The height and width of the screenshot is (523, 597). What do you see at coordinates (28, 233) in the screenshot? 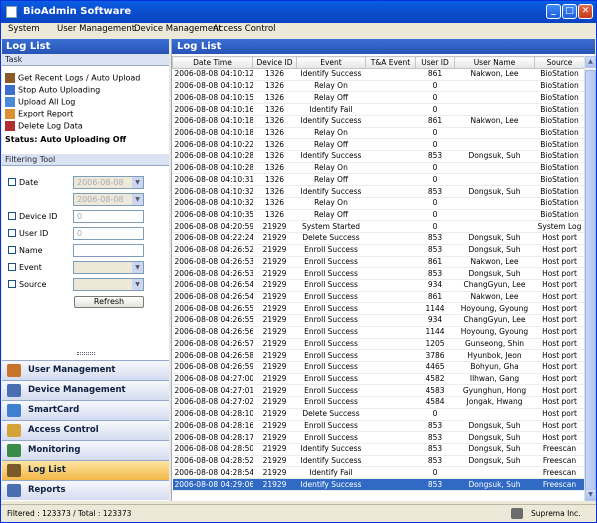
I see `user-id-filter: User ID` at bounding box center [28, 233].